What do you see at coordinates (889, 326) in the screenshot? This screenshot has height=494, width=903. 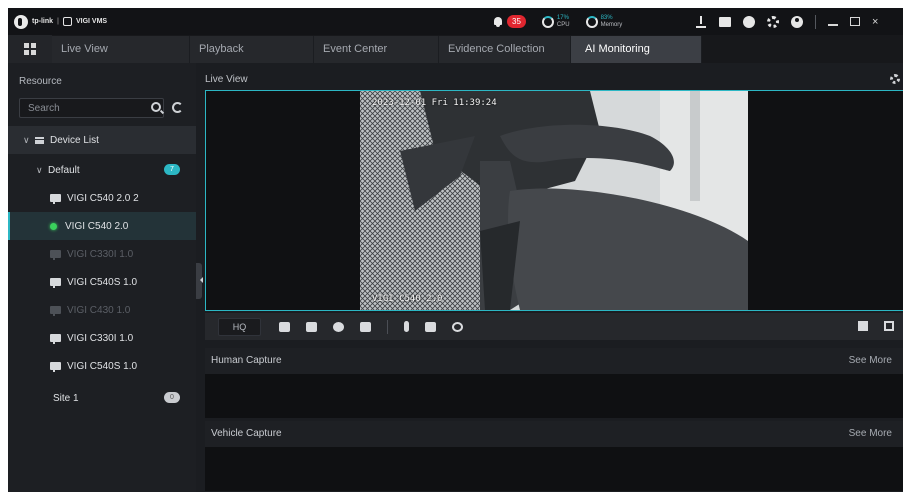 I see `fullscreen-icon` at bounding box center [889, 326].